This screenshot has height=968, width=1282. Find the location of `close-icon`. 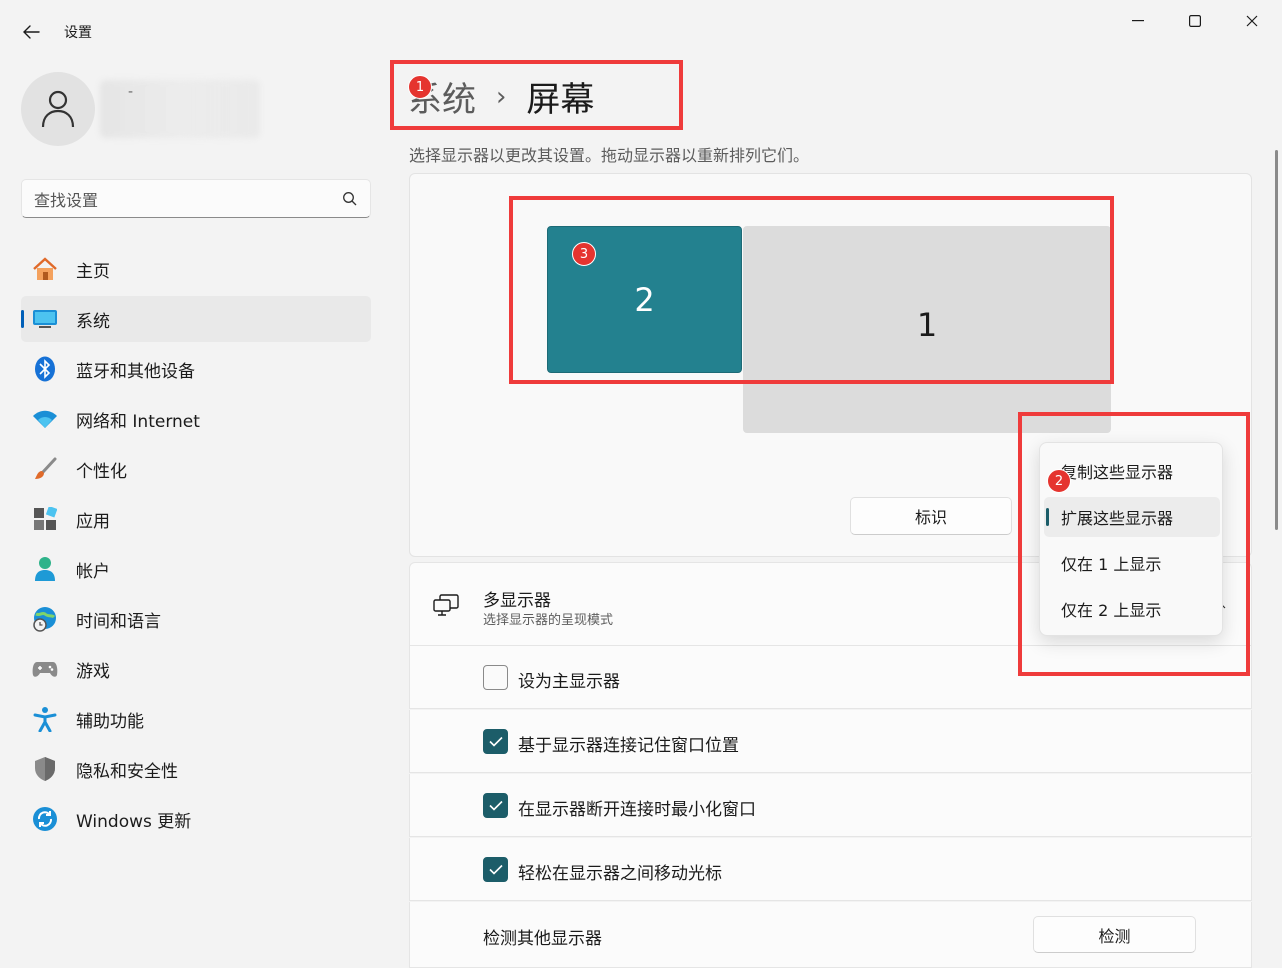

close-icon is located at coordinates (1252, 21).